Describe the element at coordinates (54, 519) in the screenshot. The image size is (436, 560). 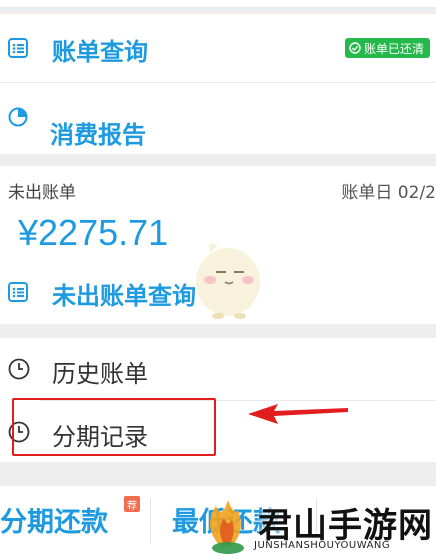
I see `installment-repay-button: 分期还款` at that location.